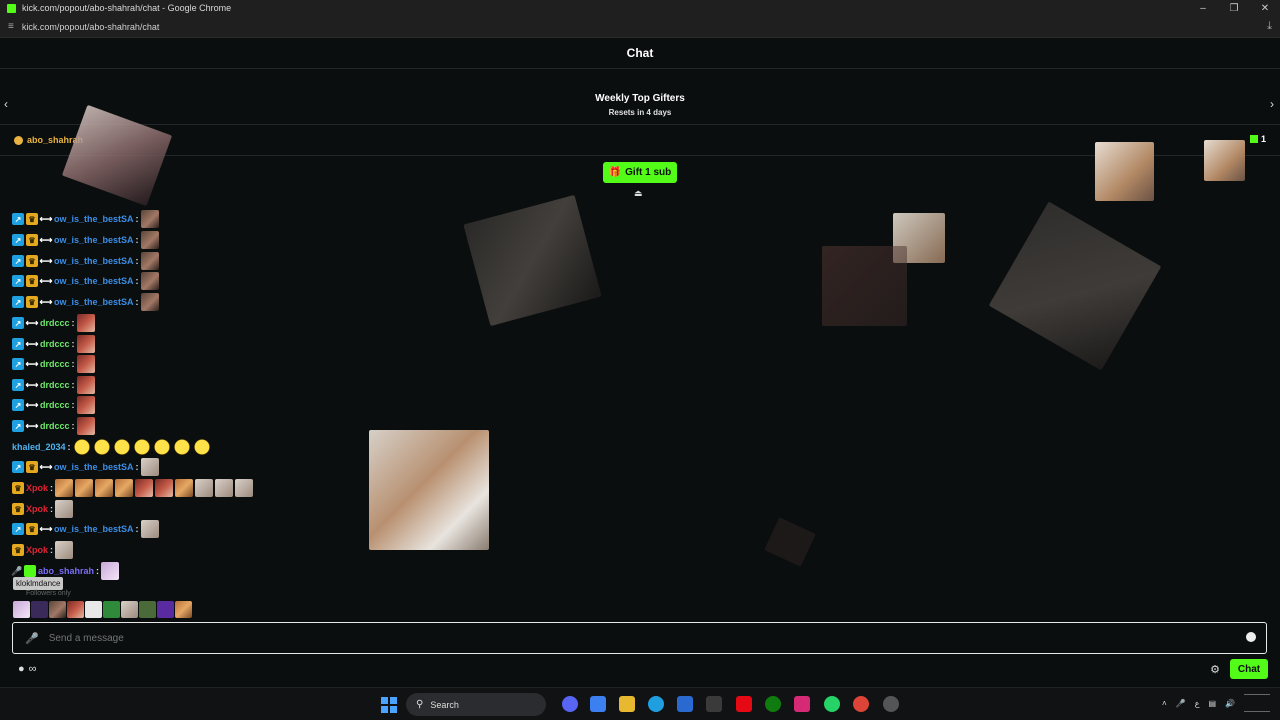  What do you see at coordinates (570, 704) in the screenshot?
I see `discord-icon` at bounding box center [570, 704].